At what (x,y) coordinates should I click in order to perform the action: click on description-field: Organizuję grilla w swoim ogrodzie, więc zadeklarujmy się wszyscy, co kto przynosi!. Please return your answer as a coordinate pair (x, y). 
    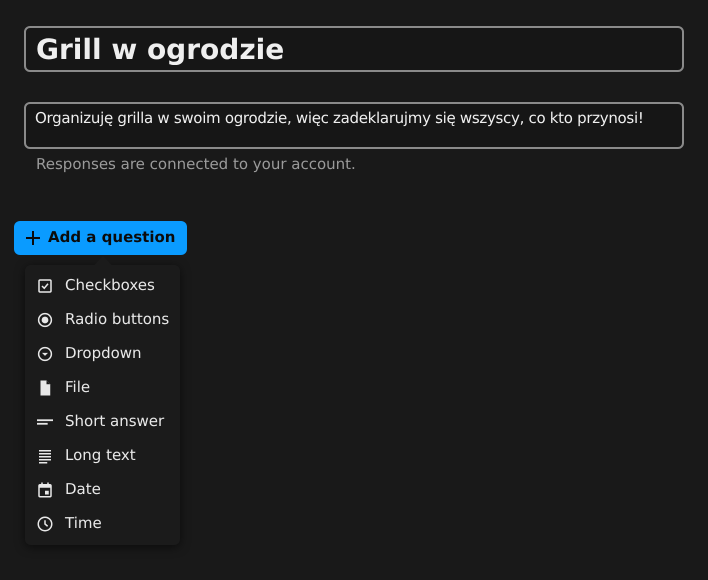
    Looking at the image, I should click on (354, 125).